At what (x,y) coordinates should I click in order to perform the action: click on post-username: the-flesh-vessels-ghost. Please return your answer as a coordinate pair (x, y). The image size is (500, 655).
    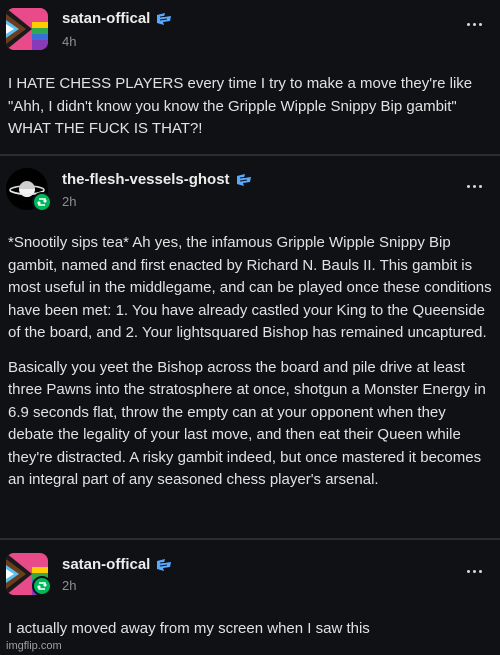
    Looking at the image, I should click on (157, 179).